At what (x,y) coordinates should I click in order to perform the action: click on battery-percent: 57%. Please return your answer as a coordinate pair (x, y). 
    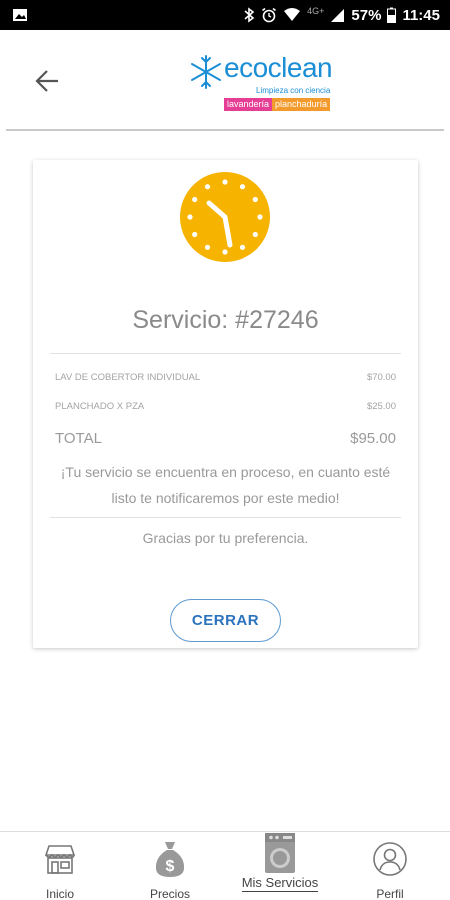
    Looking at the image, I should click on (366, 15).